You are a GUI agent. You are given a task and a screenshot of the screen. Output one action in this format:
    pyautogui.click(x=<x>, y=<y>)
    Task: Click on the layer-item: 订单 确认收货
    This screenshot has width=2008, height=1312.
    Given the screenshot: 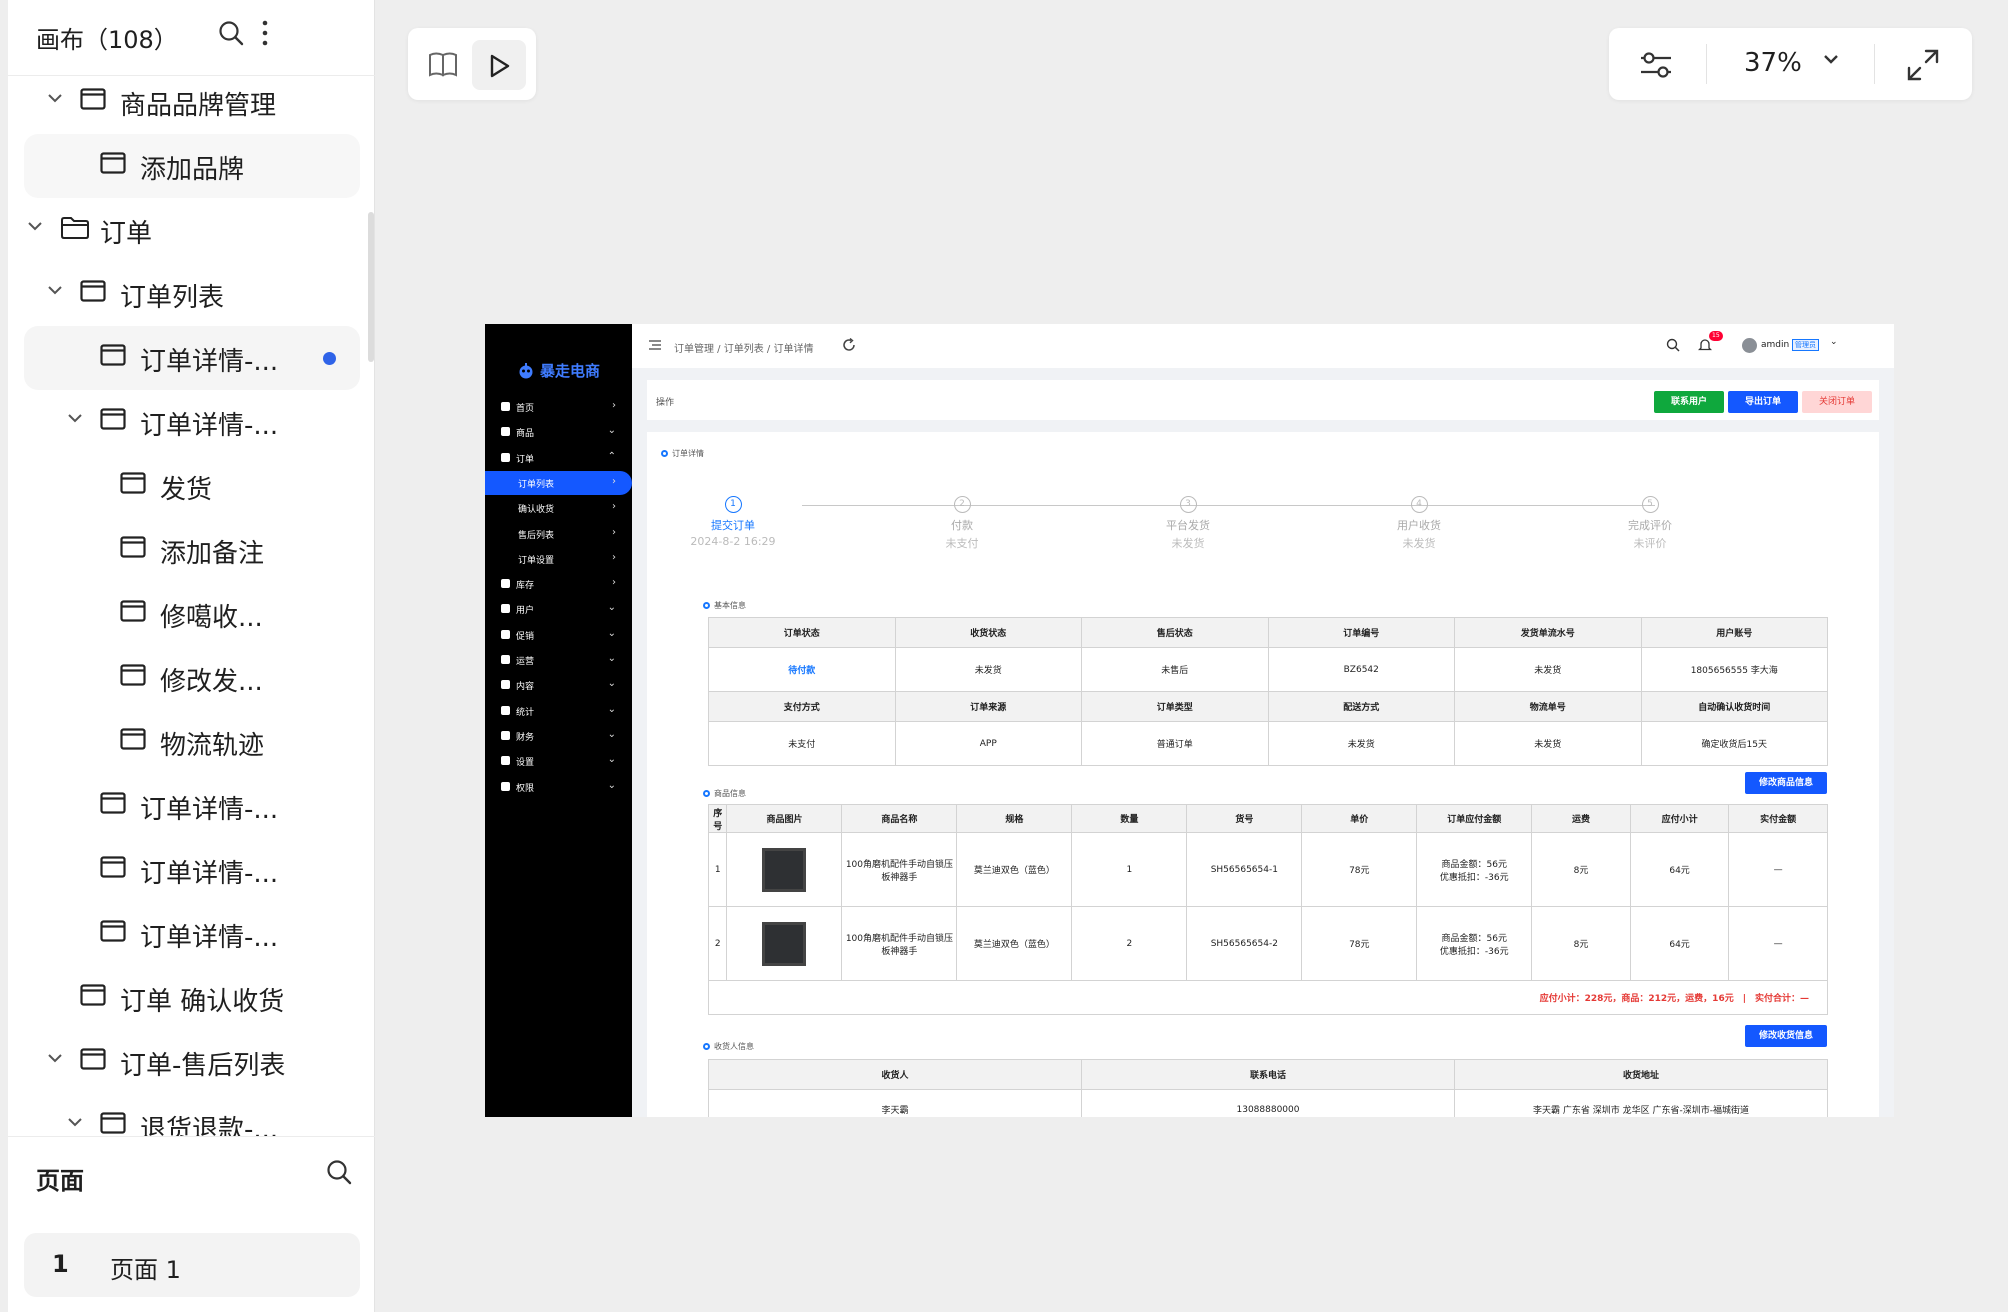 What is the action you would take?
    pyautogui.click(x=192, y=998)
    